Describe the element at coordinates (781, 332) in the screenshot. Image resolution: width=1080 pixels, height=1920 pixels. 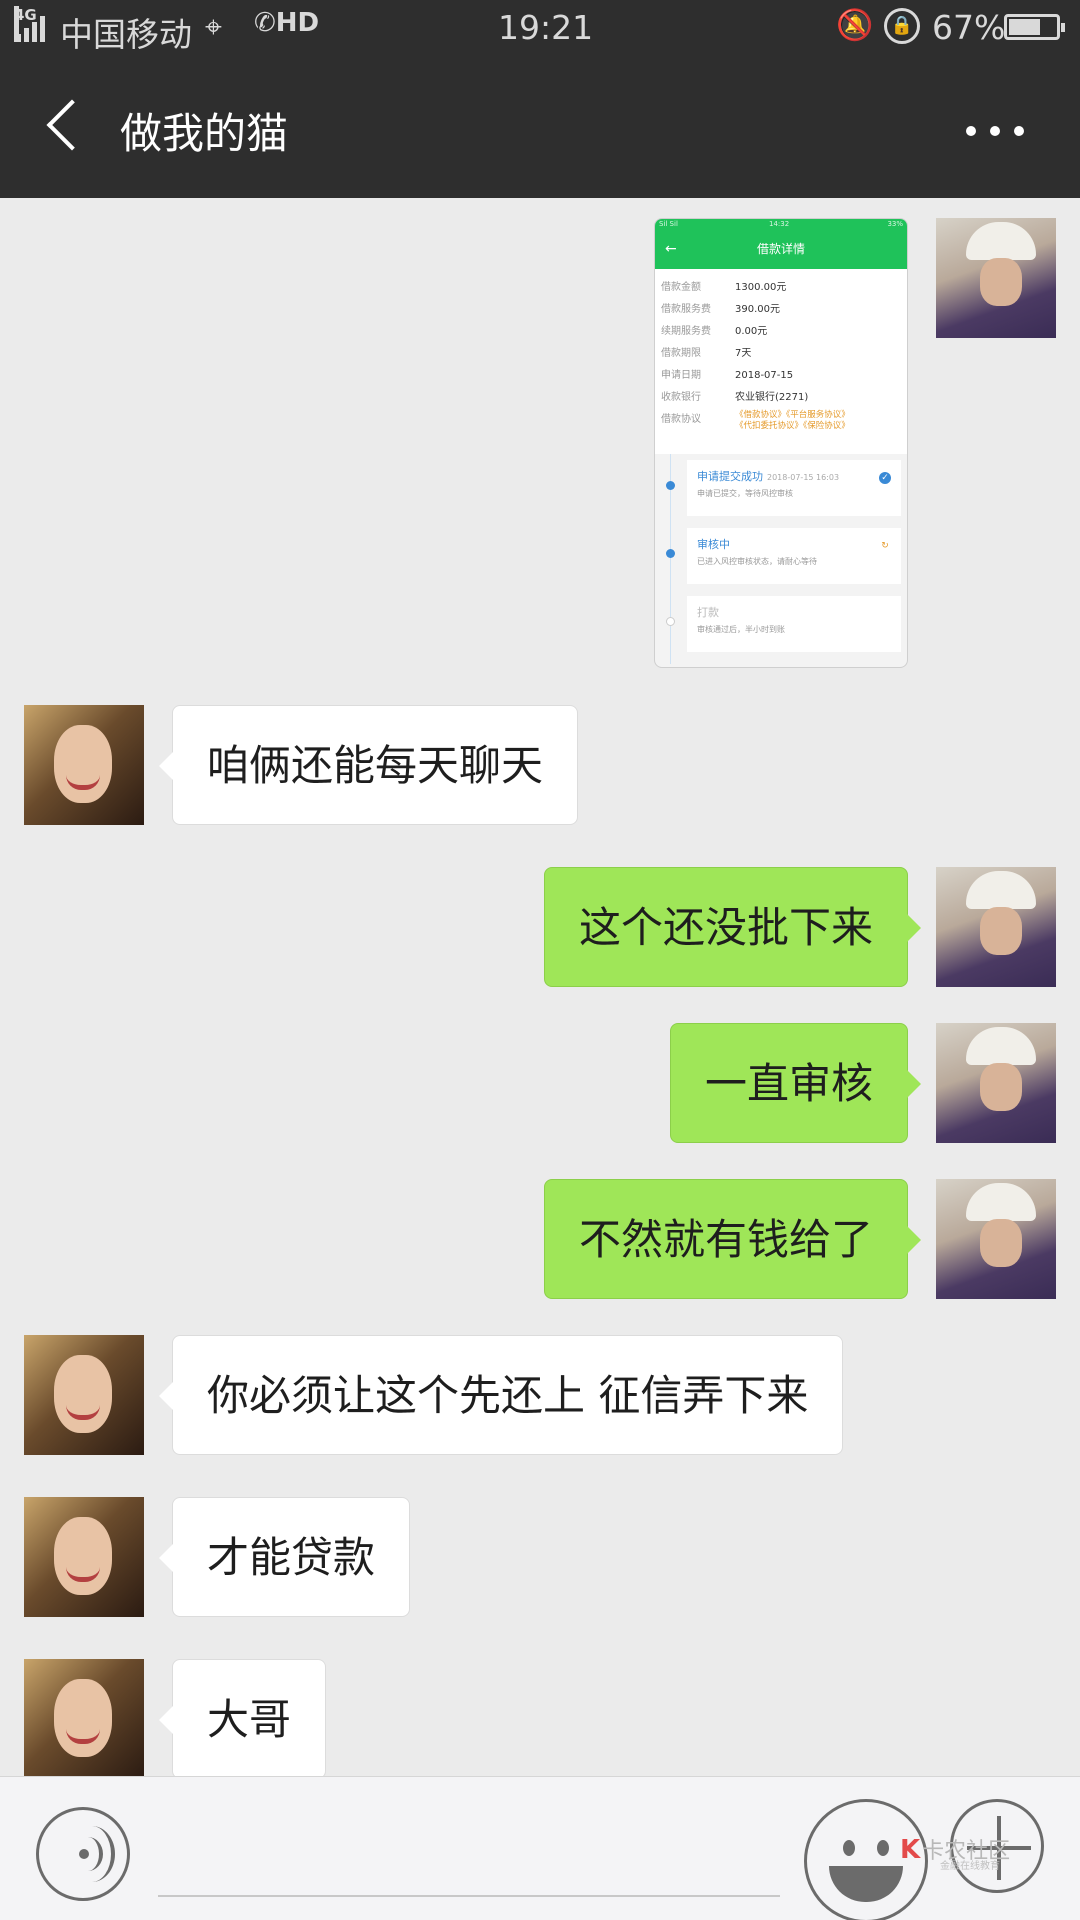
I see `detail-row: 续期服务费 0.00元` at that location.